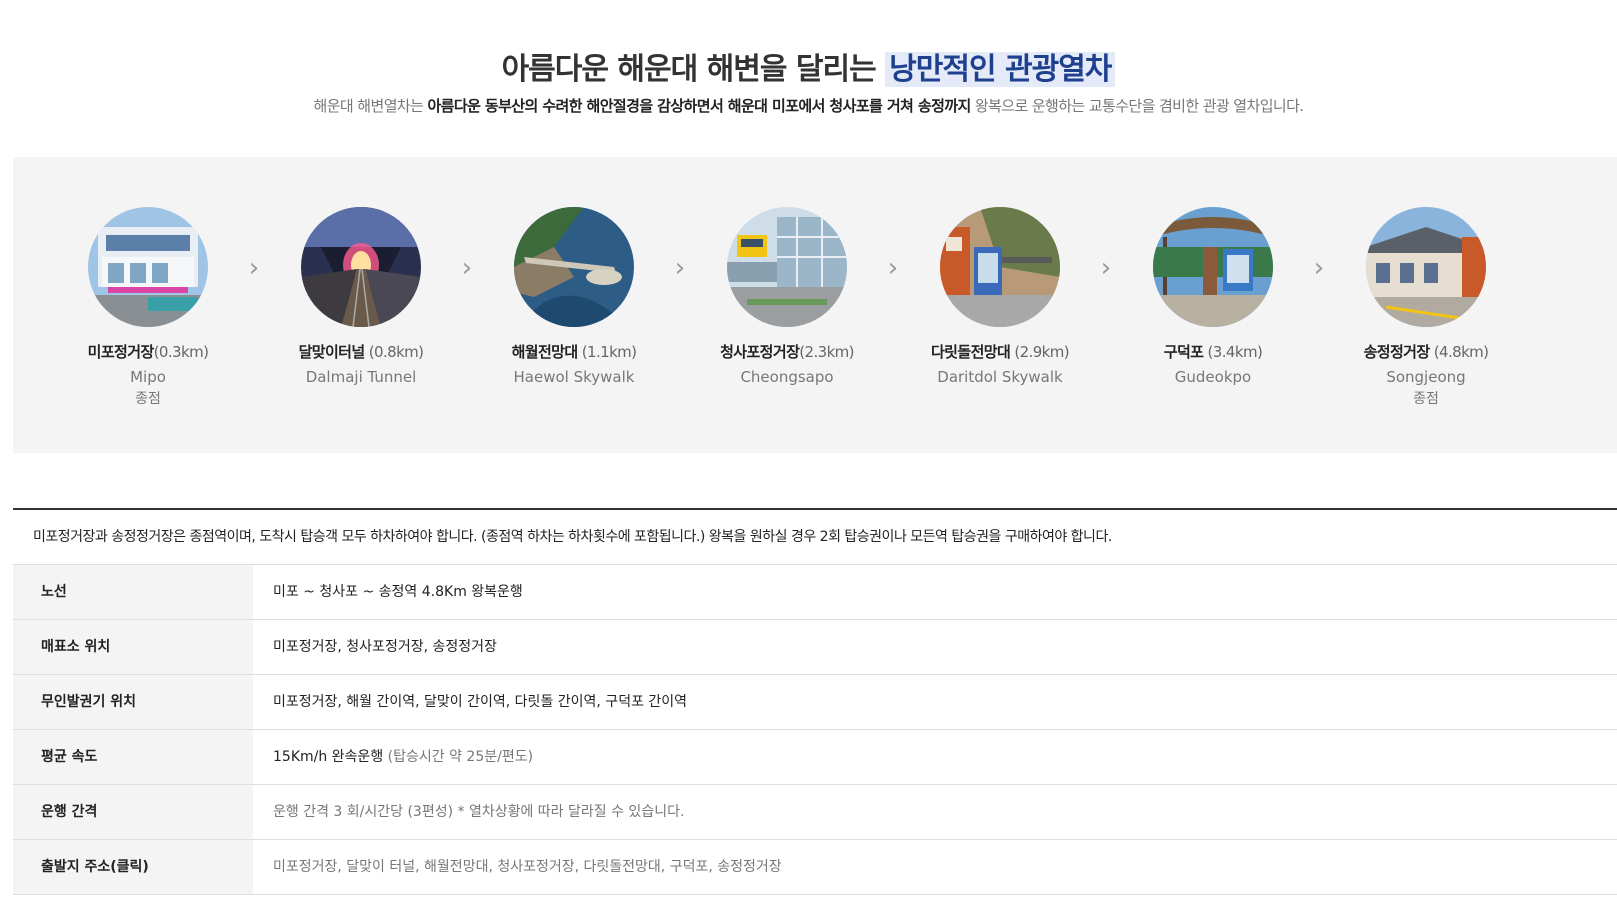 This screenshot has height=913, width=1617. What do you see at coordinates (480, 702) in the screenshot?
I see `row-value: 미포정거장, 해월 간이역, 달맞이 간이역, 다릿돌 간이역, 구덕포 간이역` at bounding box center [480, 702].